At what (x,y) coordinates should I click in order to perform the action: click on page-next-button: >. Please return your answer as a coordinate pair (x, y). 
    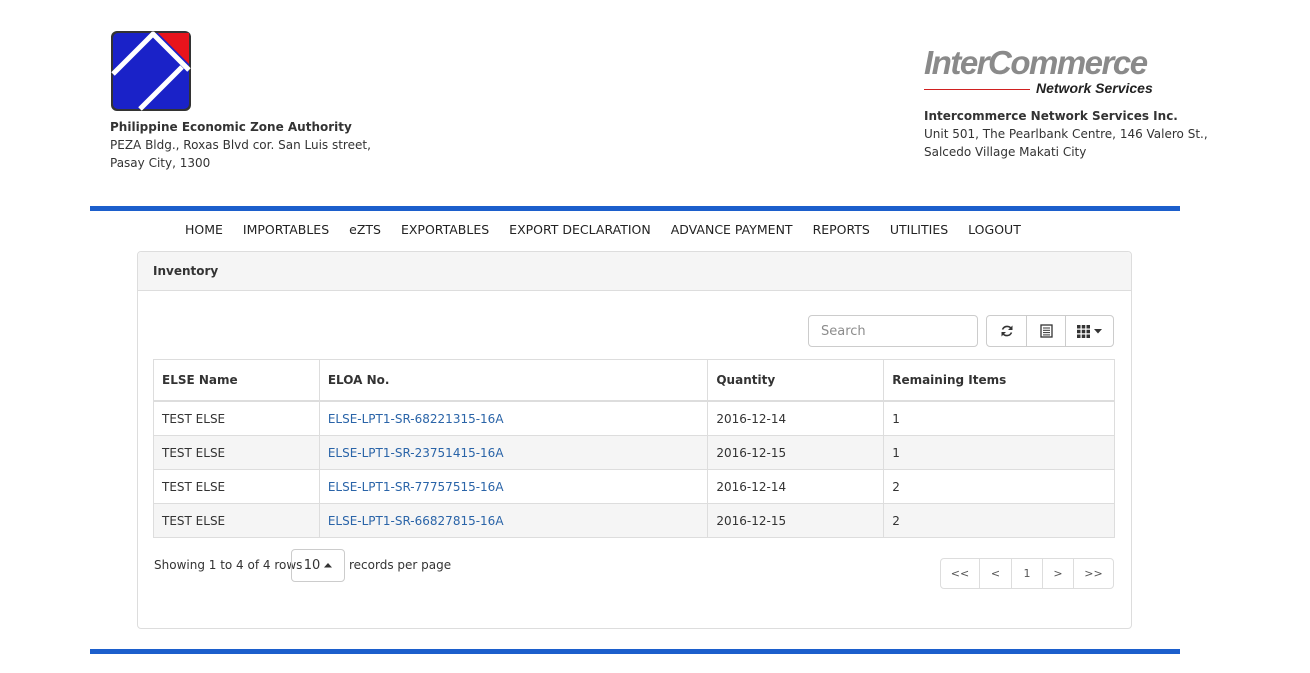
    Looking at the image, I should click on (1058, 573).